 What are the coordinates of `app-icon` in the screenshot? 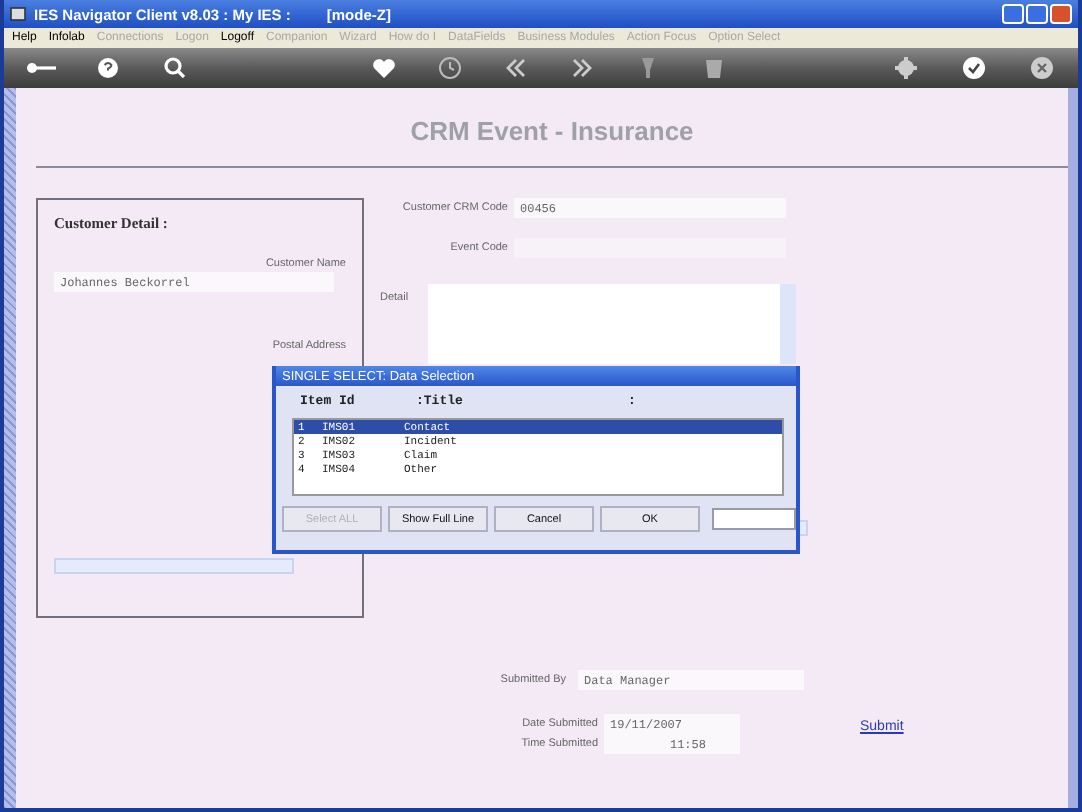 It's located at (18, 14).